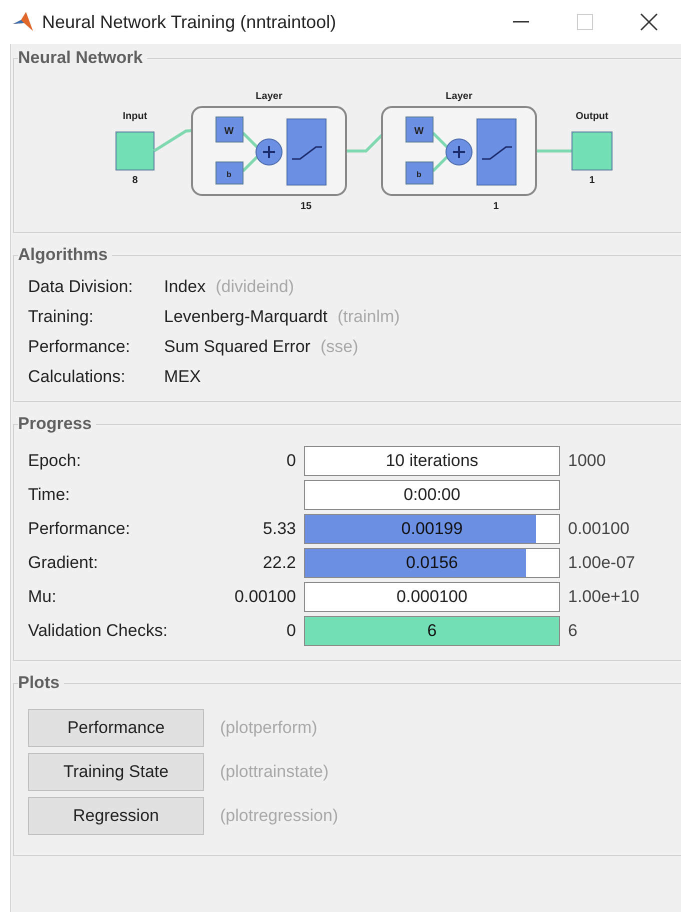 This screenshot has height=912, width=681. What do you see at coordinates (521, 22) in the screenshot?
I see `minimize-icon` at bounding box center [521, 22].